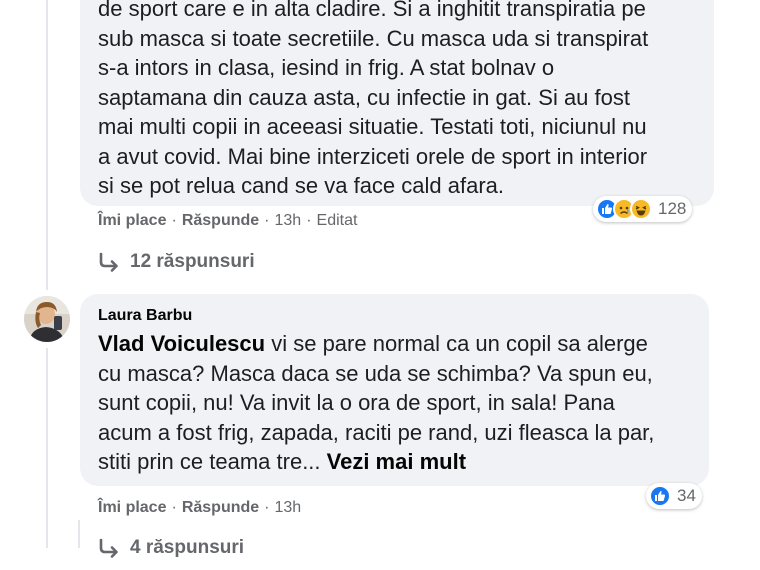 This screenshot has width=760, height=570. I want to click on edited-label: Editat, so click(337, 220).